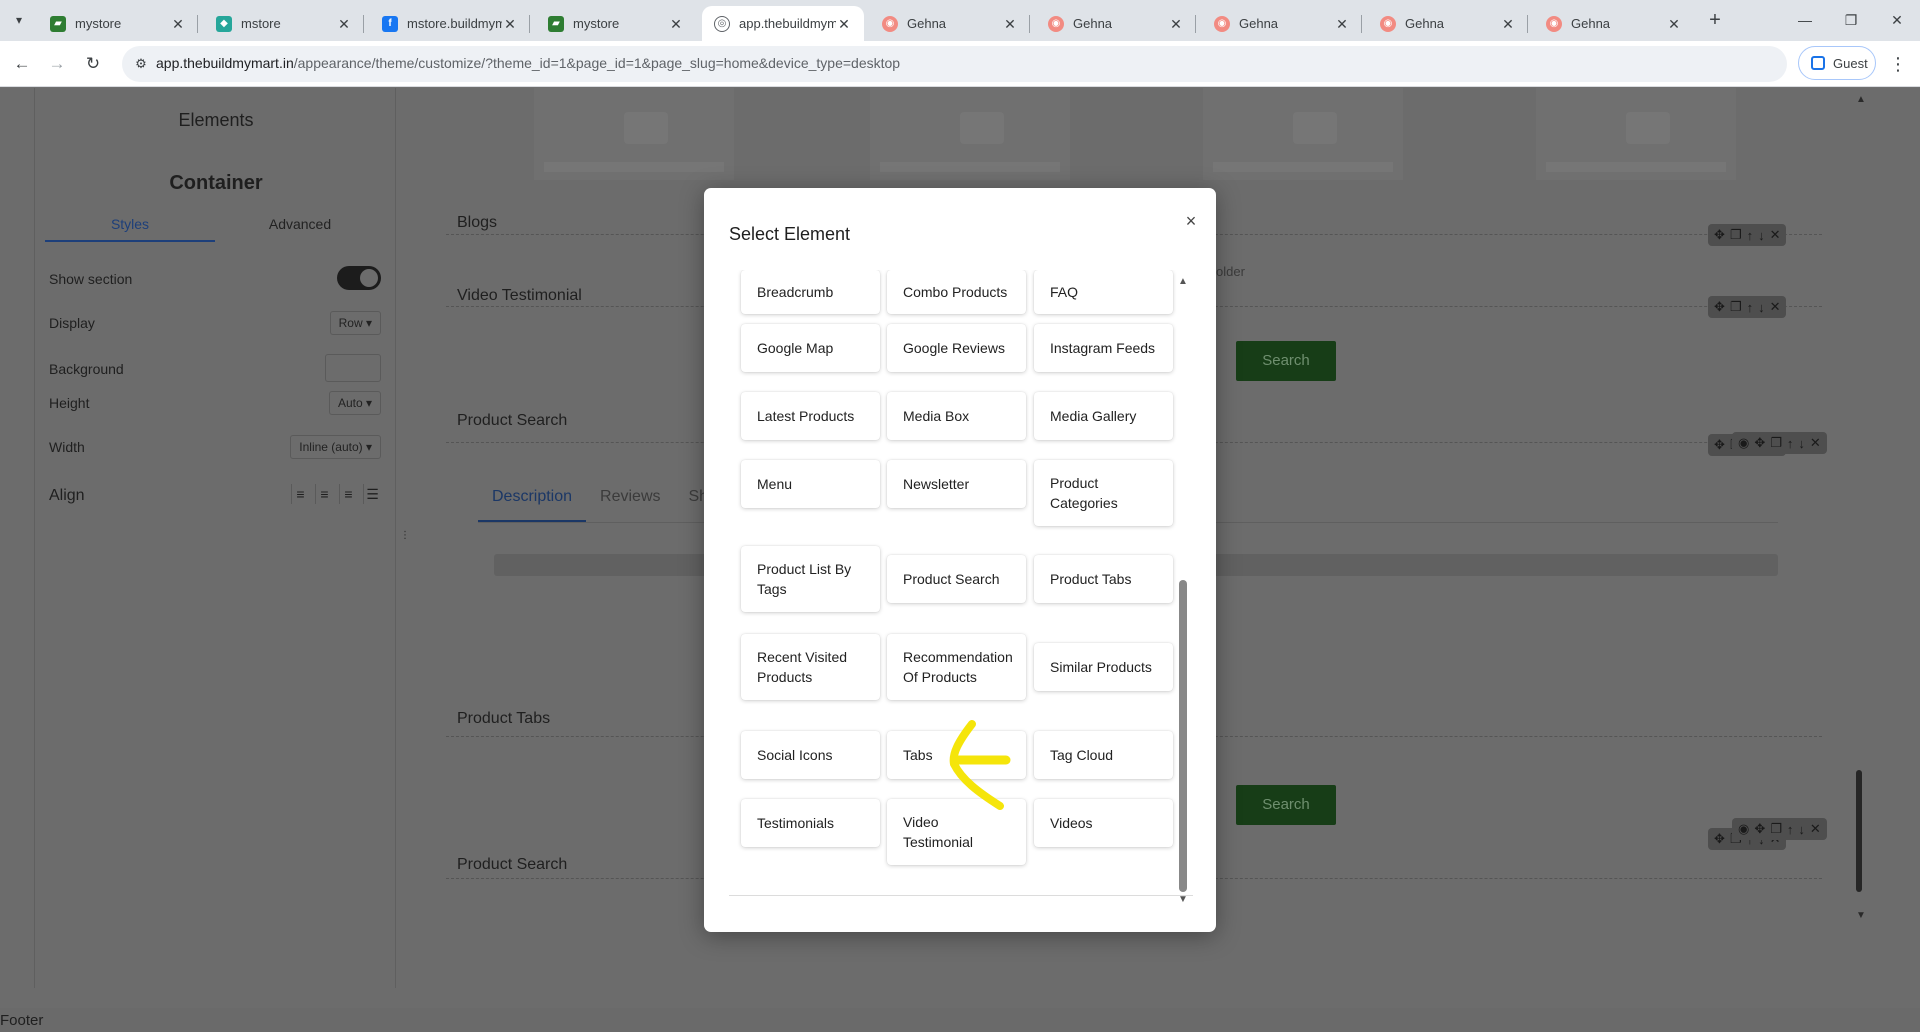 The height and width of the screenshot is (1032, 1920). I want to click on element-card-product-tabs: Product Tabs, so click(1103, 579).